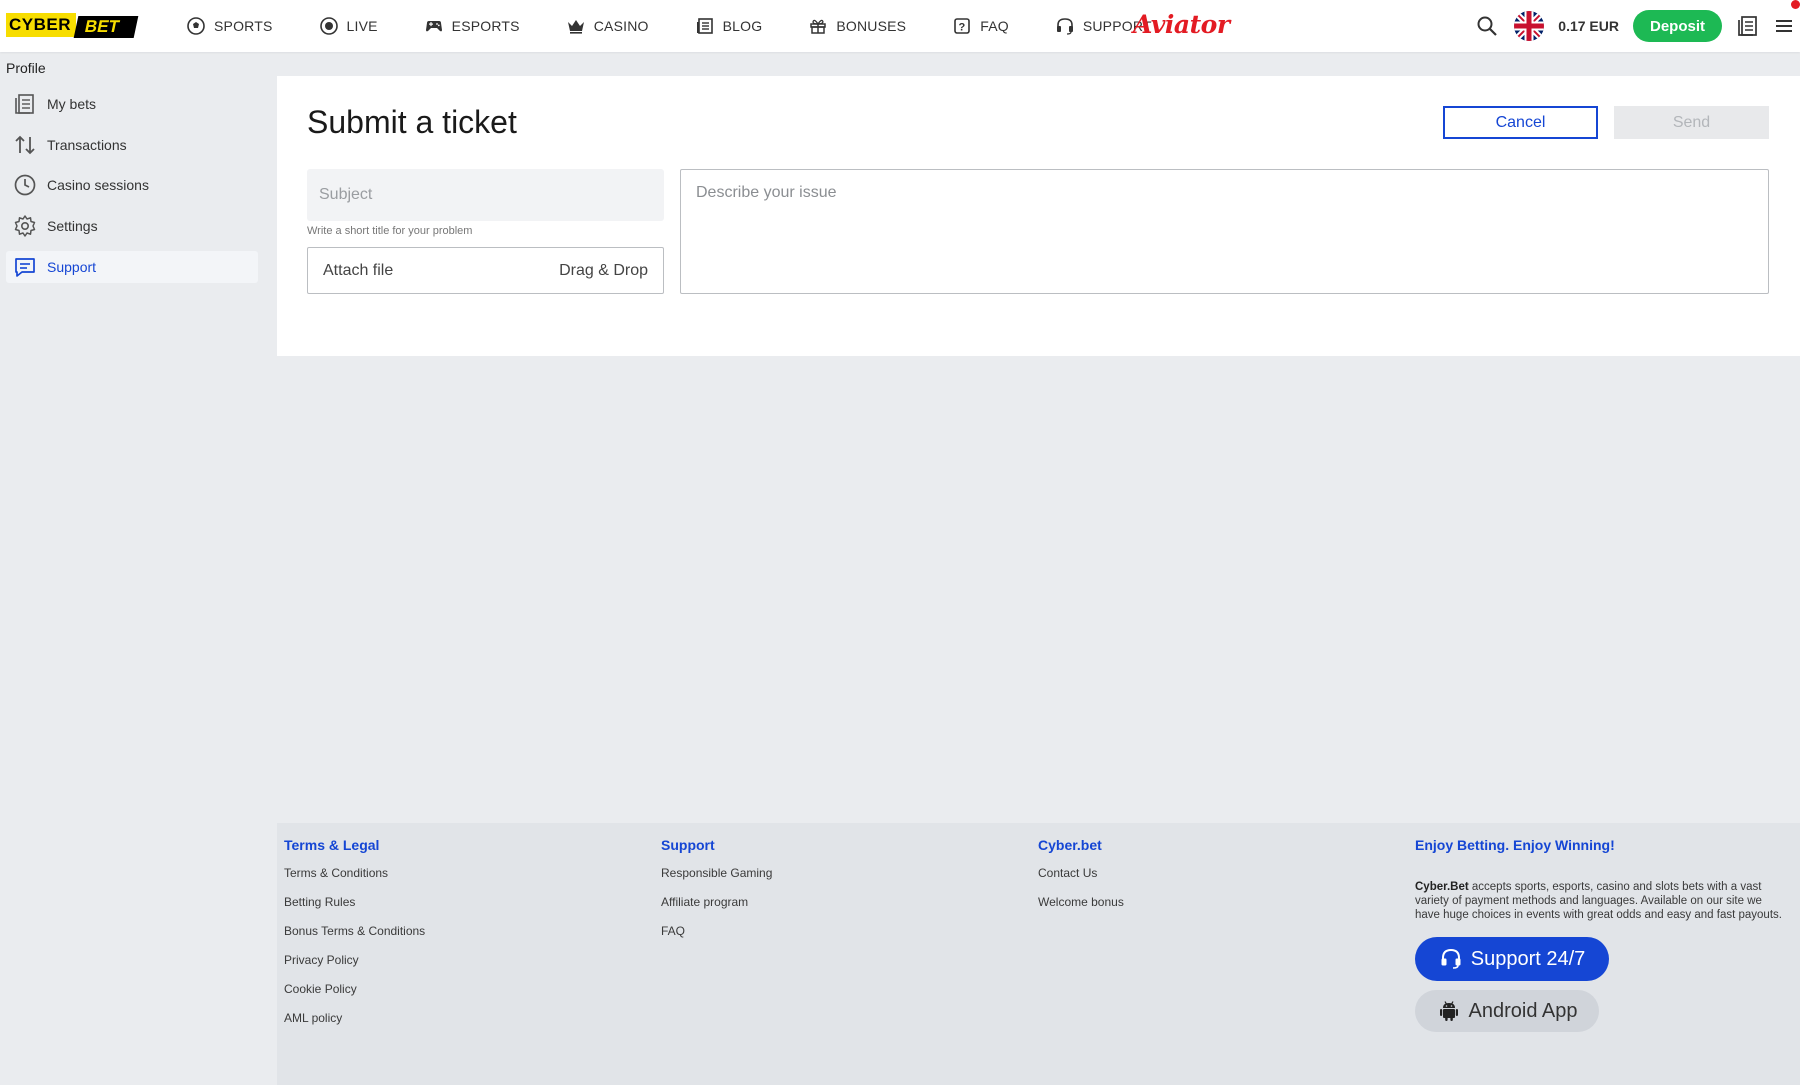  I want to click on support-24-7-button: Support 24/7, so click(1512, 959).